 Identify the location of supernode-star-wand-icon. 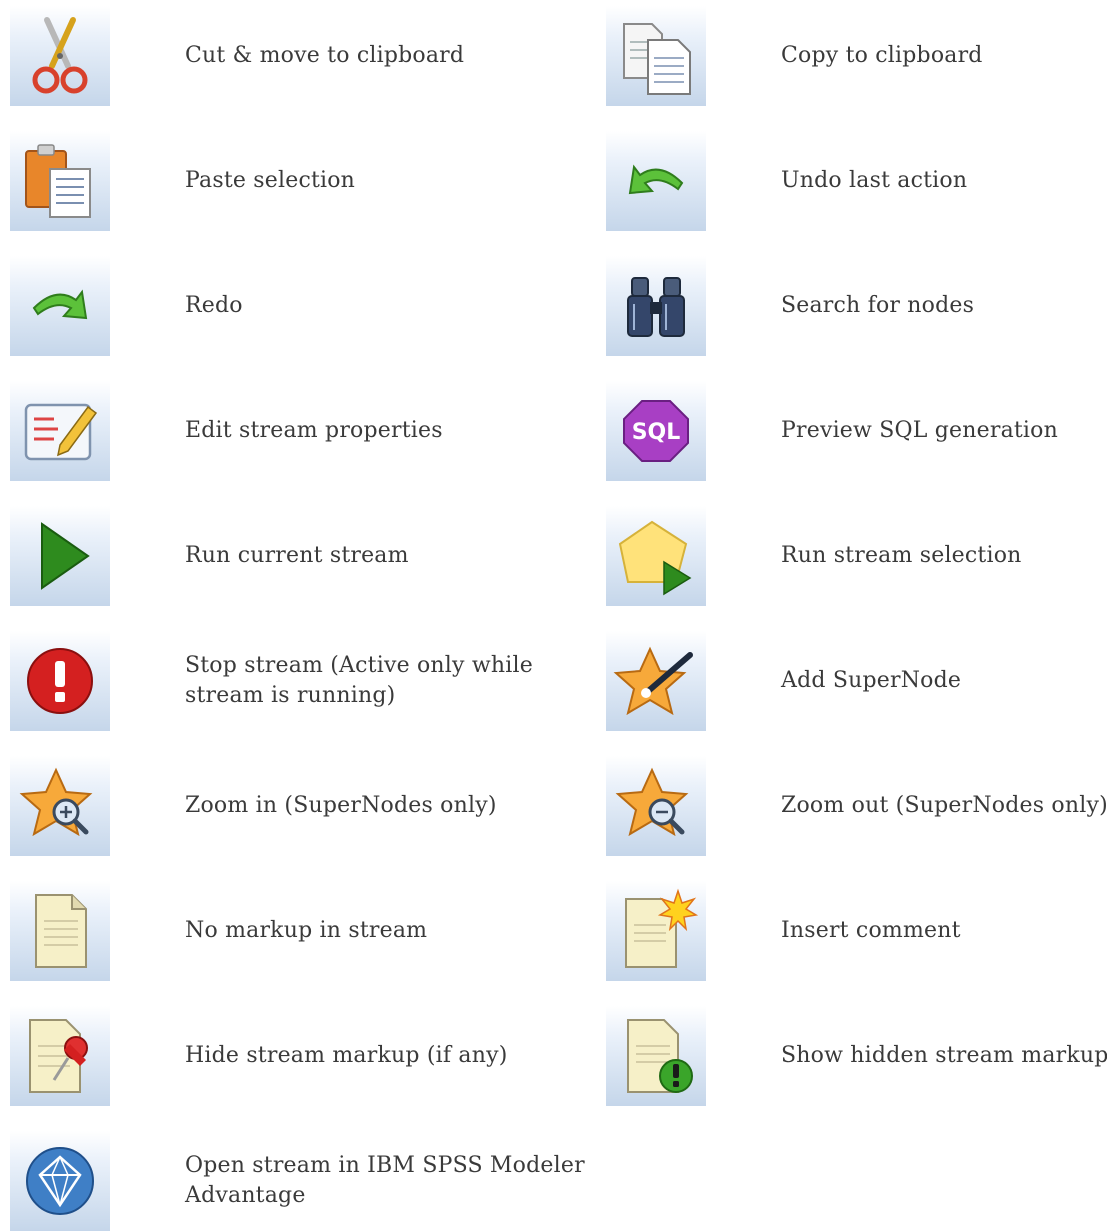
(656, 681).